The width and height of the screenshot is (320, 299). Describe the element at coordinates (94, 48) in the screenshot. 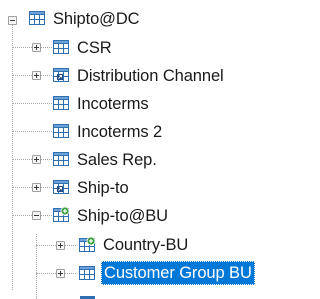

I see `tree-node-csr: CSR` at that location.